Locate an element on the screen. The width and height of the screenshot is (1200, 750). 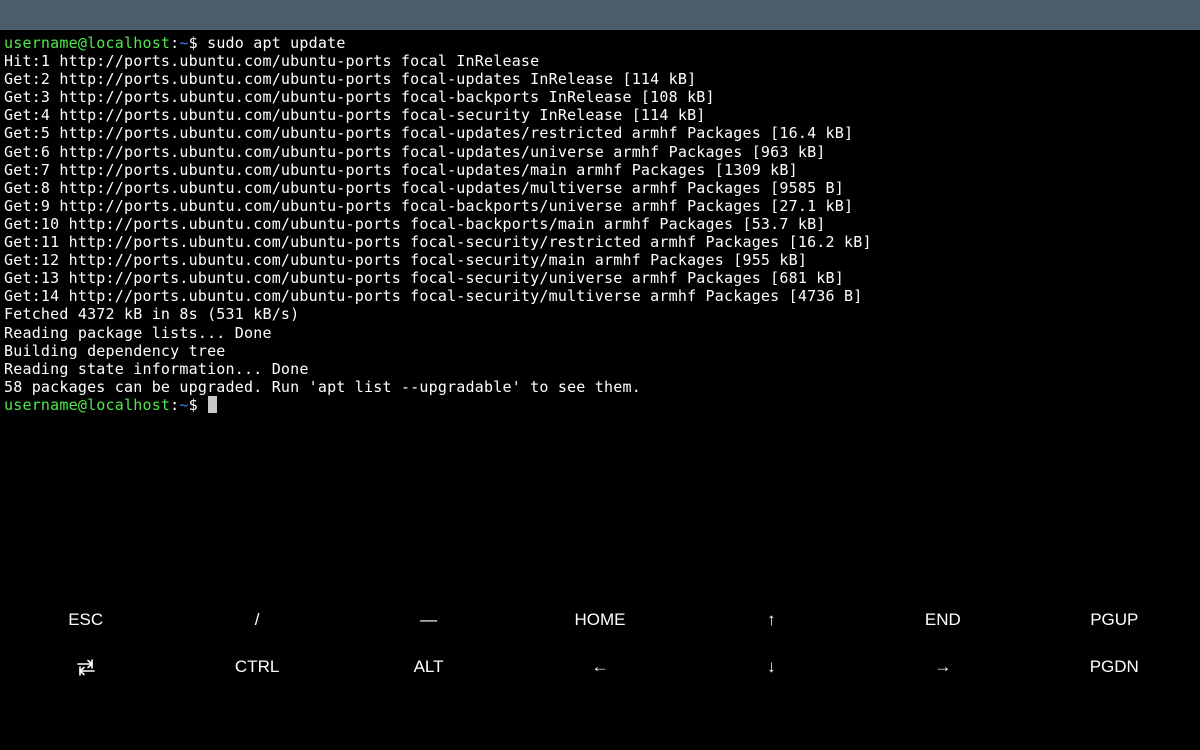
home-key-label: HOME is located at coordinates (600, 619).